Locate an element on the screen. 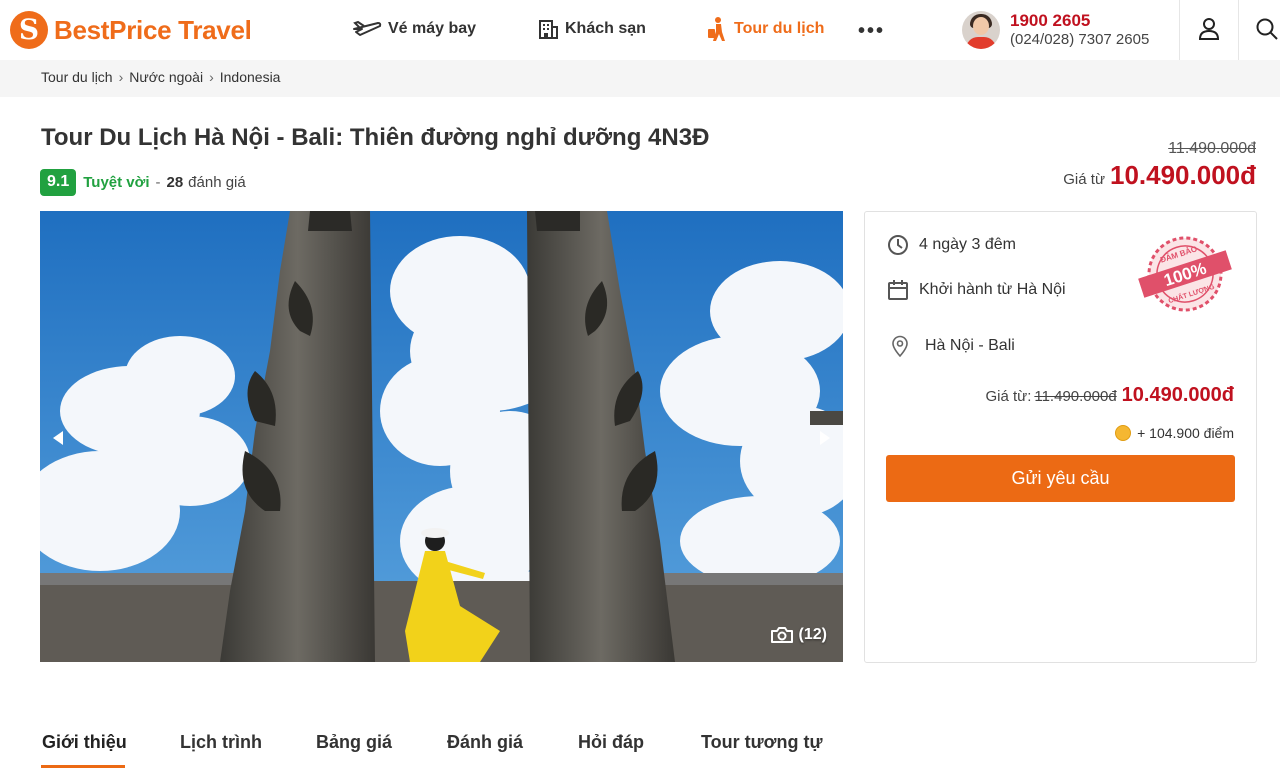 This screenshot has height=768, width=1280. chevron-right-icon is located at coordinates (825, 438).